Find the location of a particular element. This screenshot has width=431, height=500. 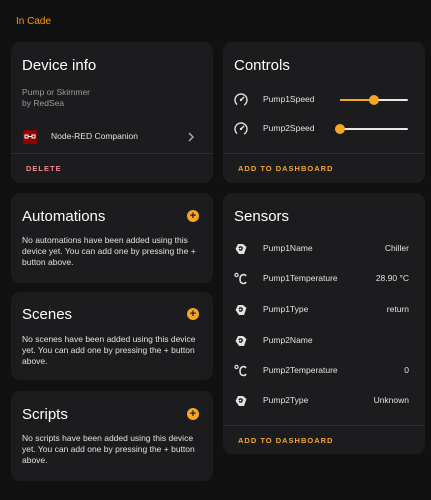

slider-track is located at coordinates (374, 129).